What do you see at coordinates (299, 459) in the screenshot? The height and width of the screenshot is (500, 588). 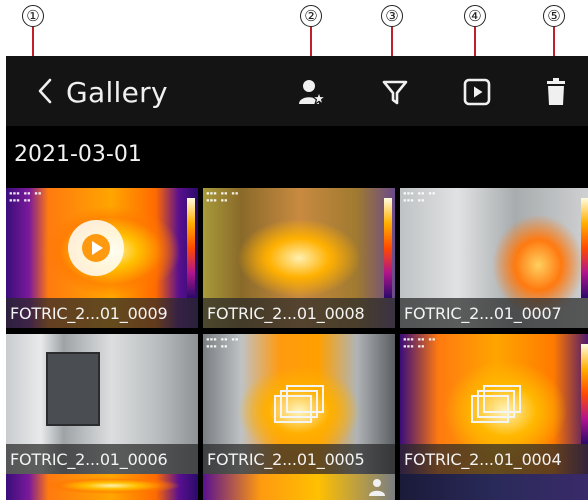 I see `thumbnail-caption: FOTRIC_2...01_0005` at bounding box center [299, 459].